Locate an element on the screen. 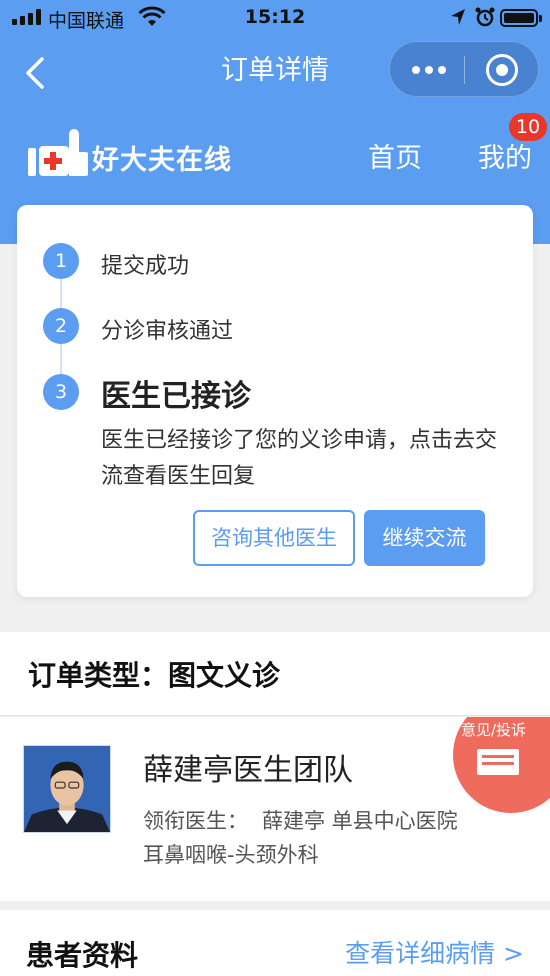  location-icon is located at coordinates (458, 17).